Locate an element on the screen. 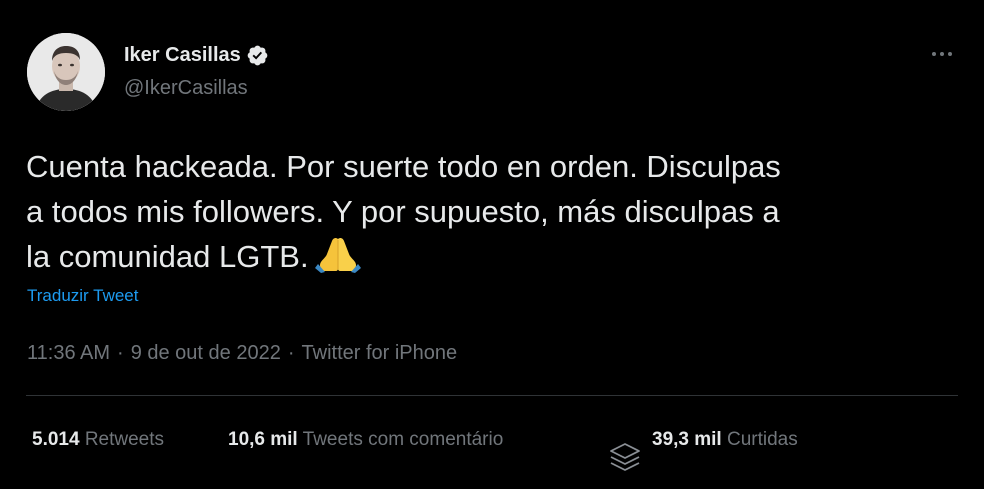 The height and width of the screenshot is (489, 984). quote-tweets-count: 10,6 mil is located at coordinates (263, 439).